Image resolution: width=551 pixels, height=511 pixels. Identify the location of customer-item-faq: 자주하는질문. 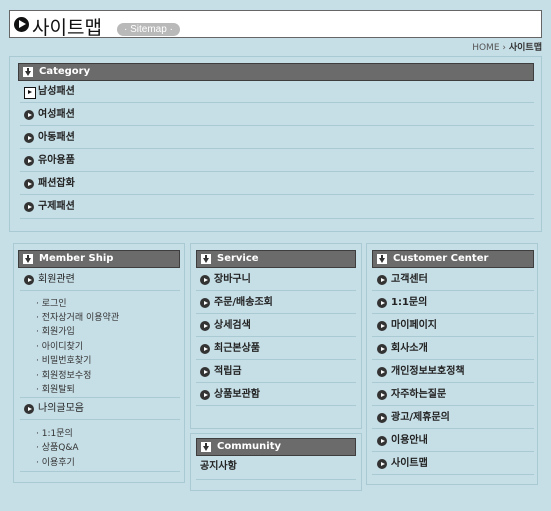
(411, 395).